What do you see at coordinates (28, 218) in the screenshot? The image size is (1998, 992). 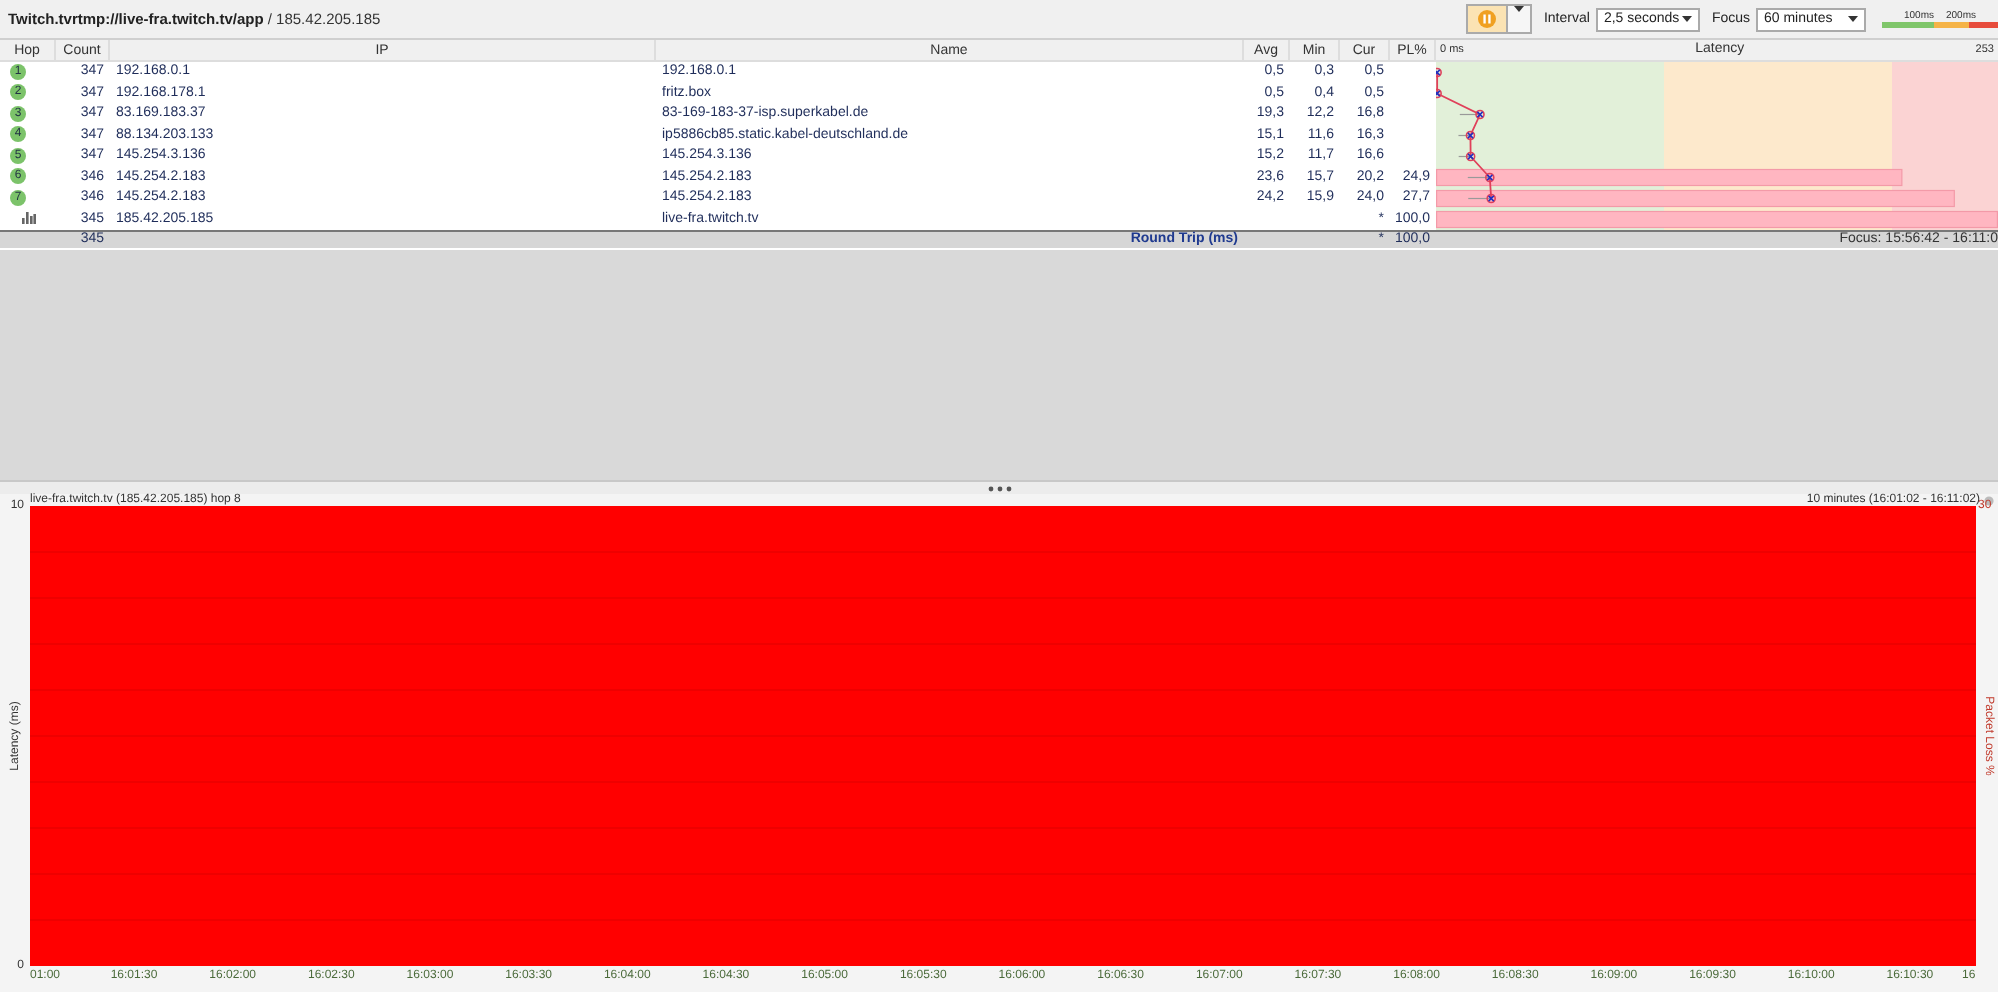 I see `bar-chart-icon` at bounding box center [28, 218].